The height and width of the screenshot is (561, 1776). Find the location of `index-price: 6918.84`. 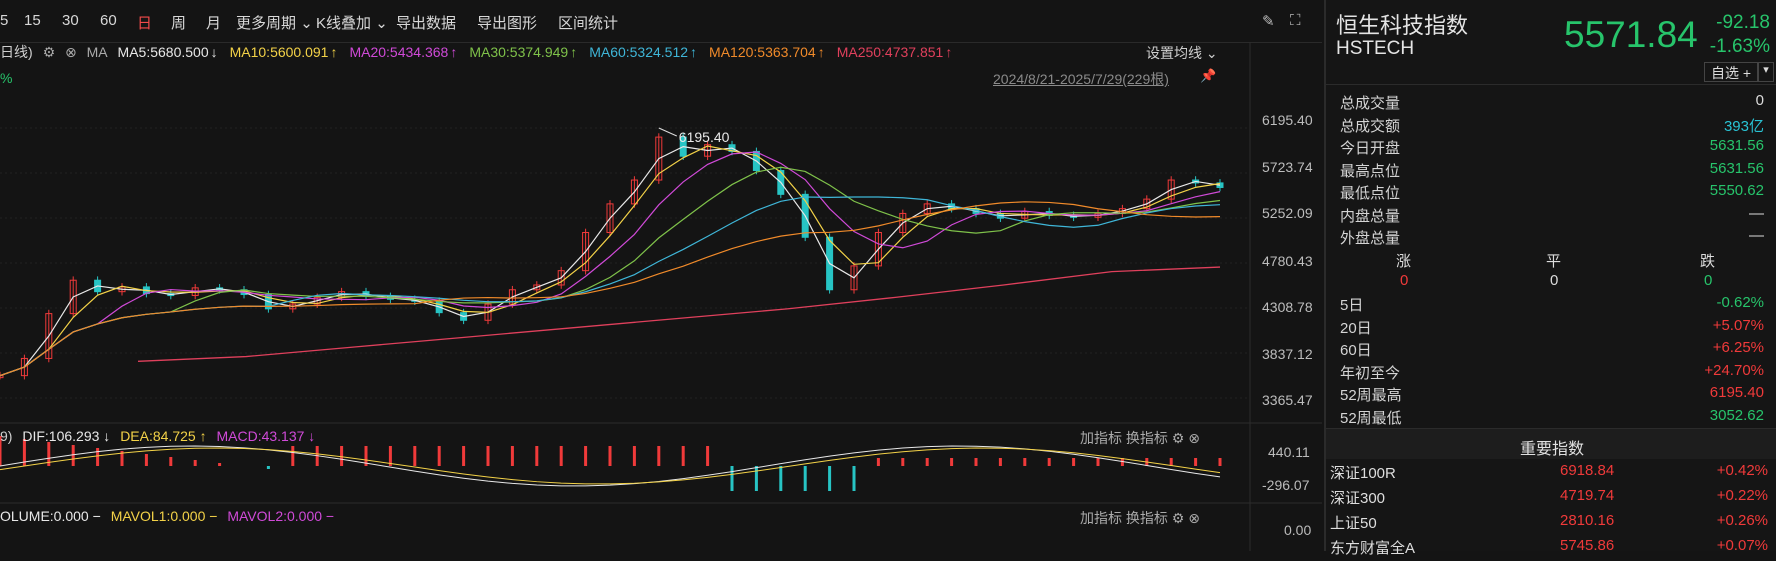

index-price: 6918.84 is located at coordinates (1587, 470).